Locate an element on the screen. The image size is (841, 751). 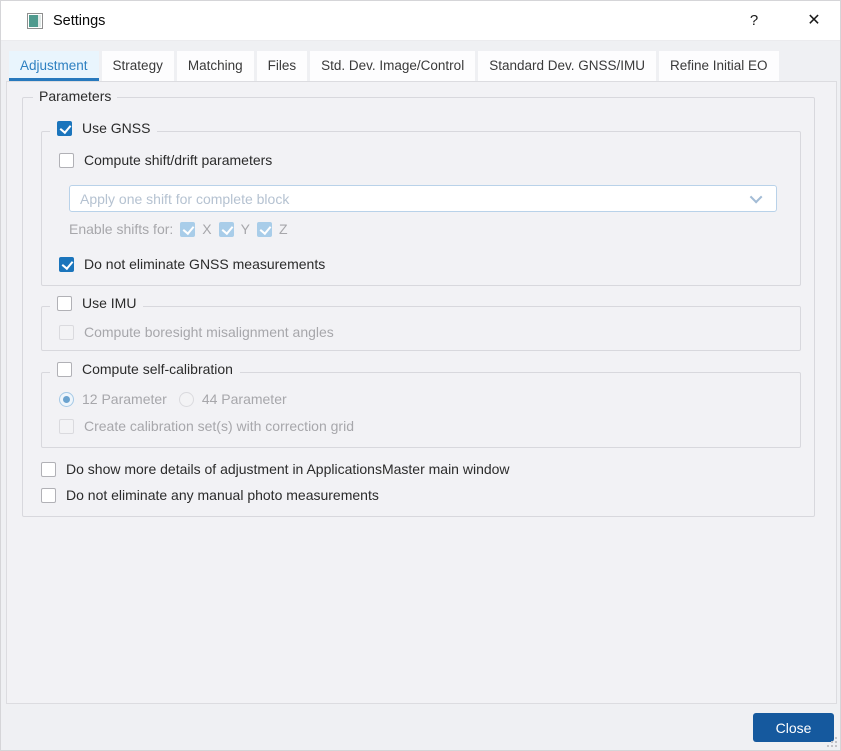
window-close-icon: ✕ is located at coordinates (814, 21).